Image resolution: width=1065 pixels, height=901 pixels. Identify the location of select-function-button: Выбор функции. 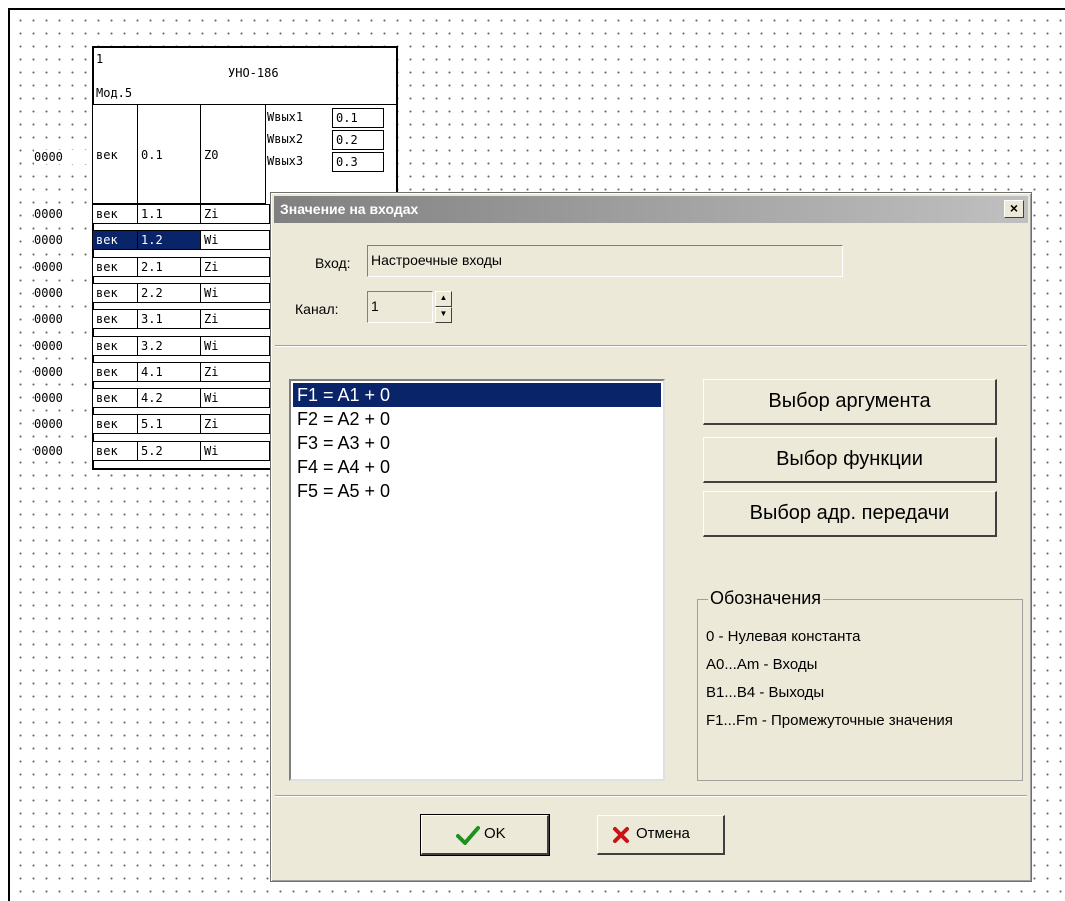
(850, 460).